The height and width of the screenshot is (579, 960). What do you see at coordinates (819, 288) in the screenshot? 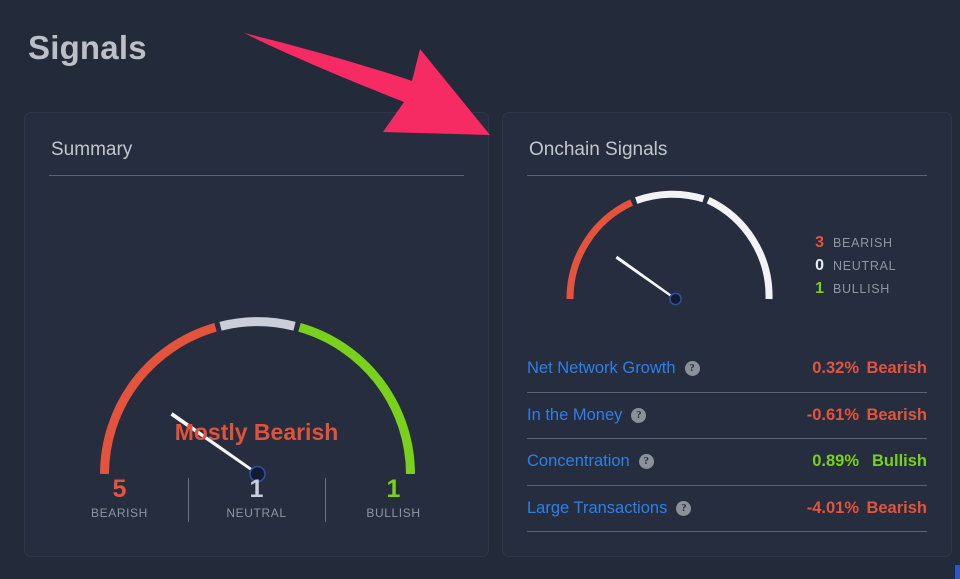
I see `legend-bullish-value: 1` at bounding box center [819, 288].